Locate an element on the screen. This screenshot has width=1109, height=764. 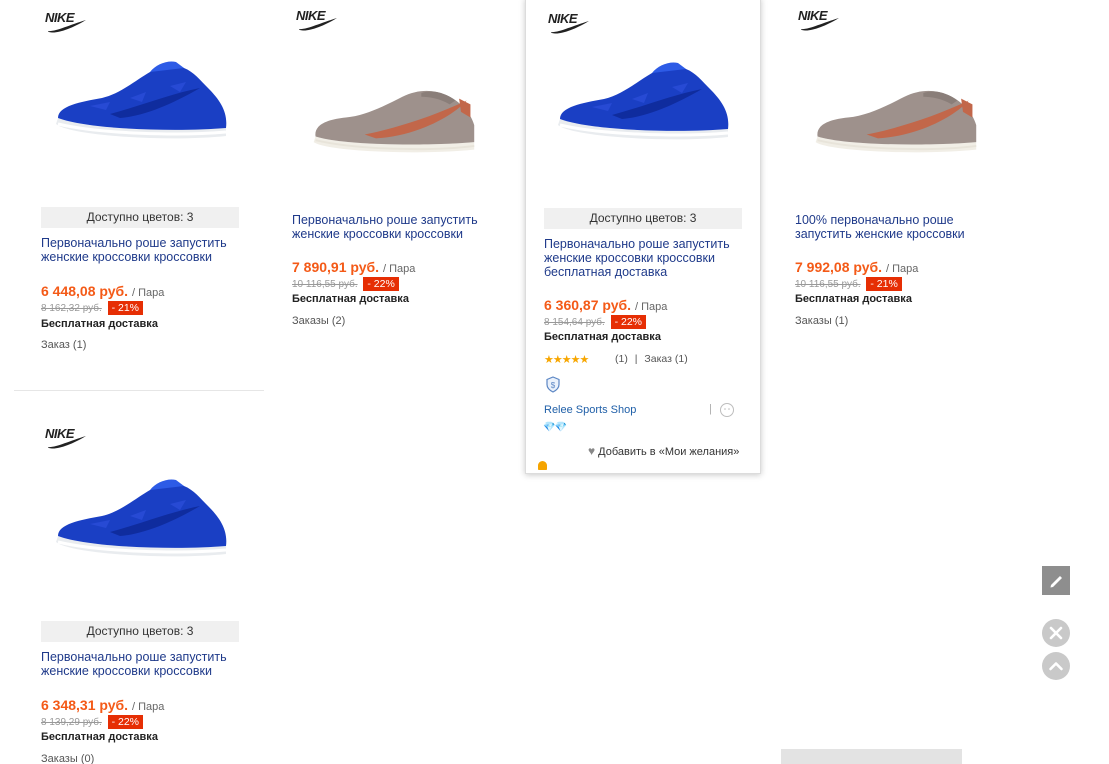
old-price: 8 154,64 руб. is located at coordinates (574, 322).